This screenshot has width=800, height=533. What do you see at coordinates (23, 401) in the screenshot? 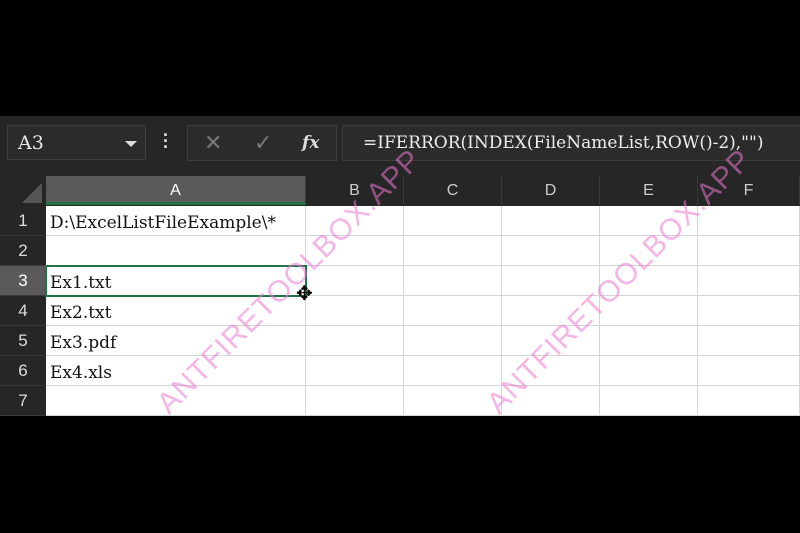
I see `row-header-7: 7` at bounding box center [23, 401].